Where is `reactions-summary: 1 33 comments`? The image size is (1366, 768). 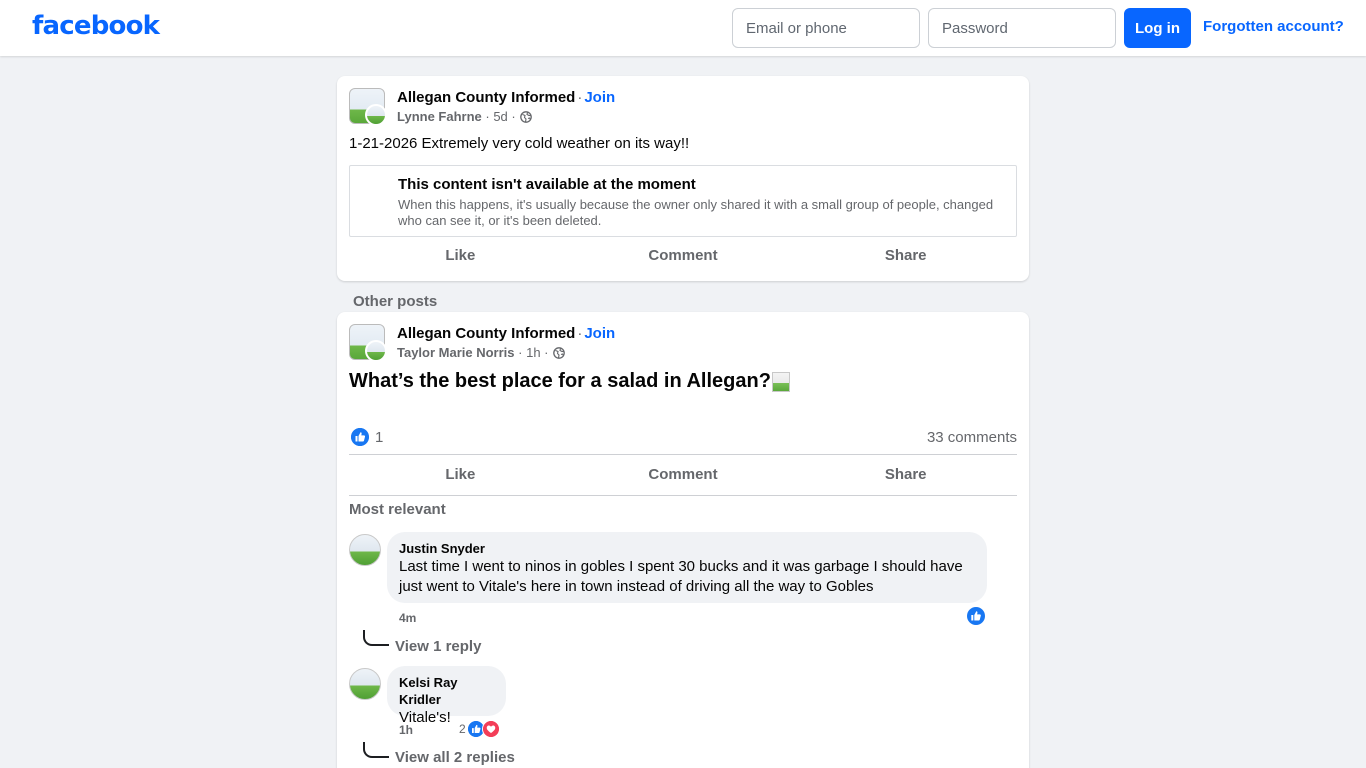
reactions-summary: 1 33 comments is located at coordinates (683, 437).